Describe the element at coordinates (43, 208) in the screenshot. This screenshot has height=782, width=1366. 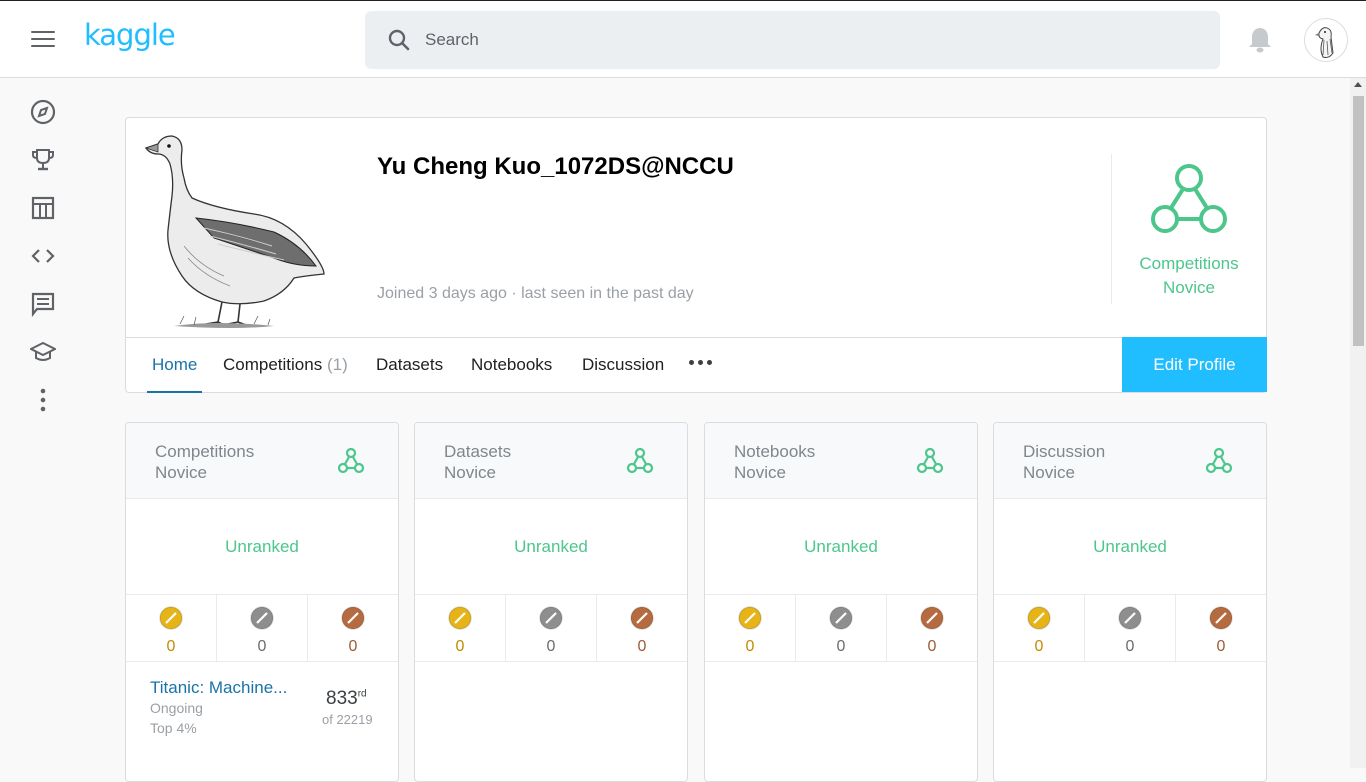
I see `table-icon` at that location.